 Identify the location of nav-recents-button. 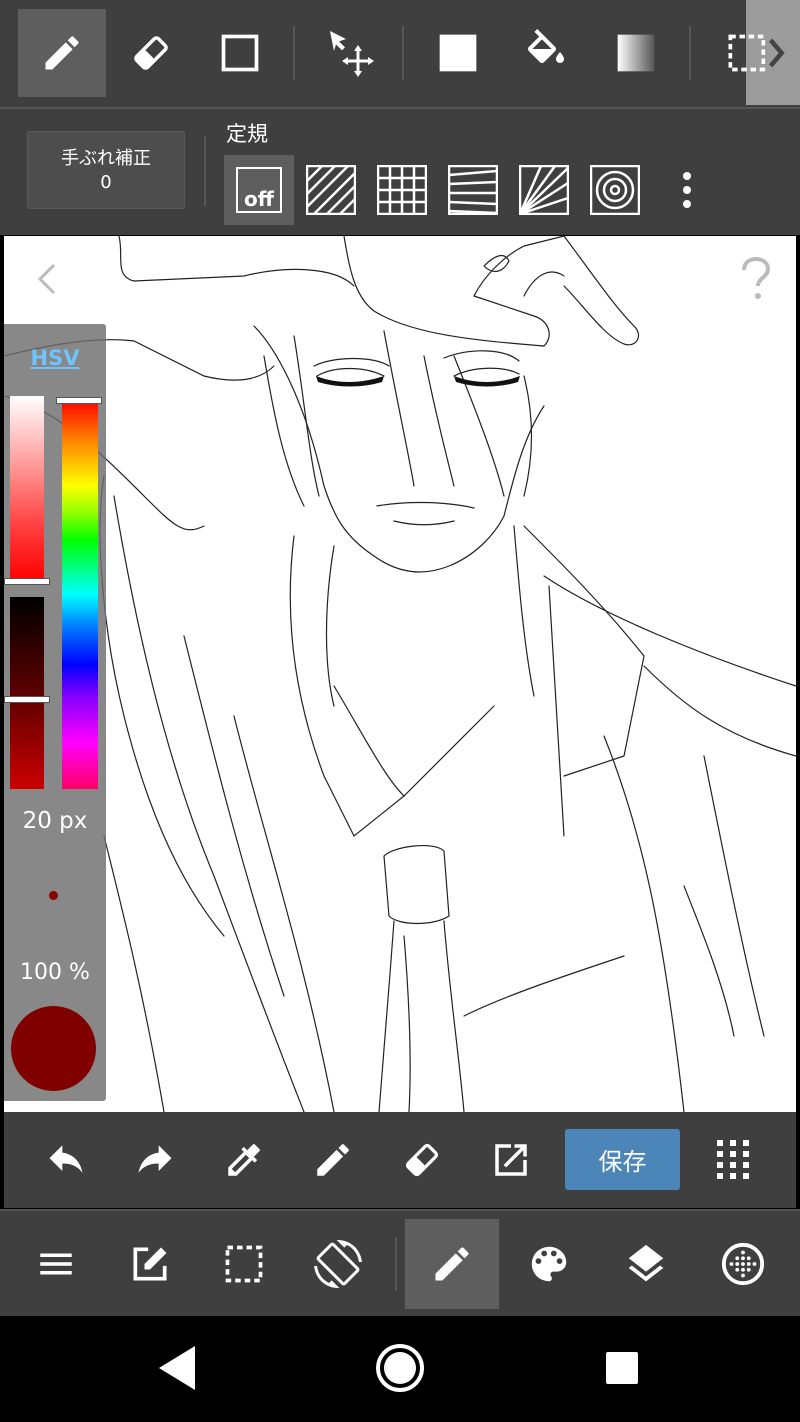
(622, 1368).